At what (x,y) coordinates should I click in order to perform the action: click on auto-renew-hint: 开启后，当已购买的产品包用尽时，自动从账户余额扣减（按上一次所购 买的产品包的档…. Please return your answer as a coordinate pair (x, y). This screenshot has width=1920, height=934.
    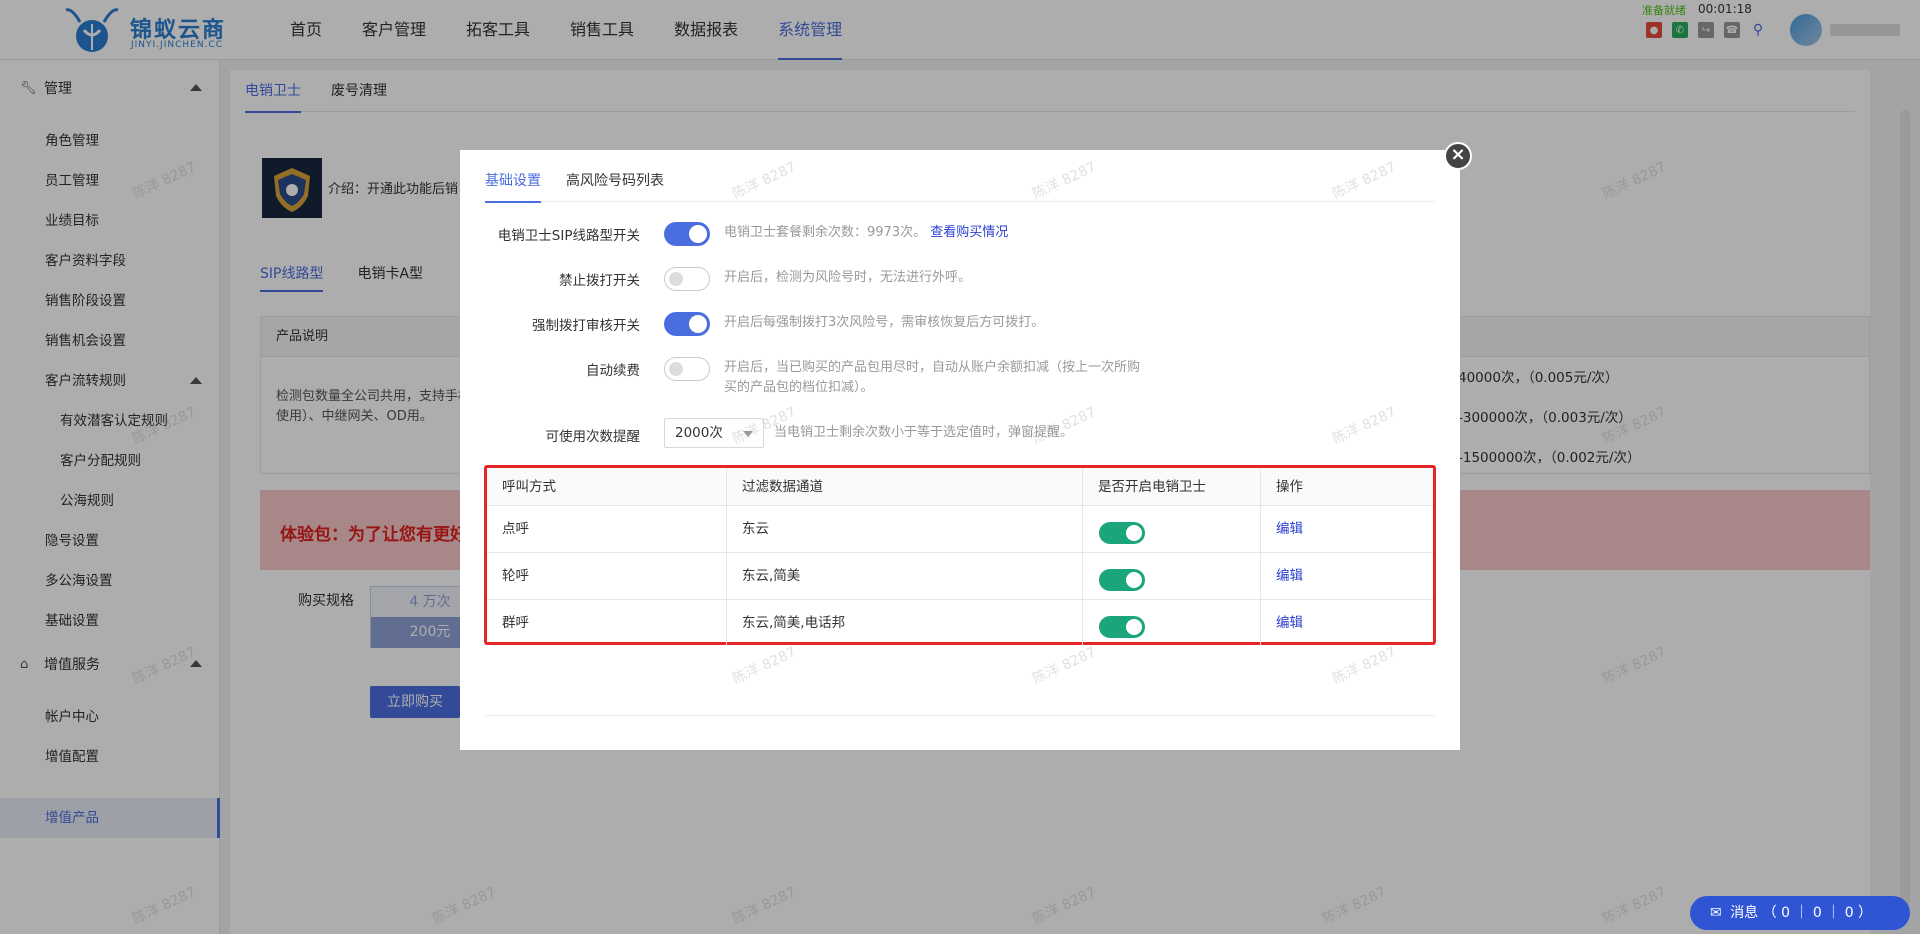
    Looking at the image, I should click on (959, 378).